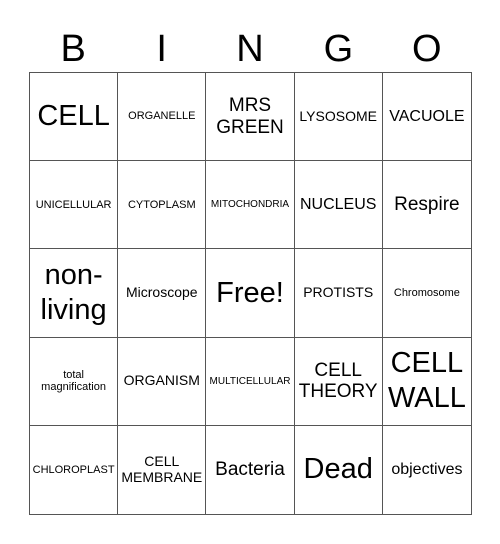 The width and height of the screenshot is (500, 544). What do you see at coordinates (74, 117) in the screenshot?
I see `bingo-cell: CELL` at bounding box center [74, 117].